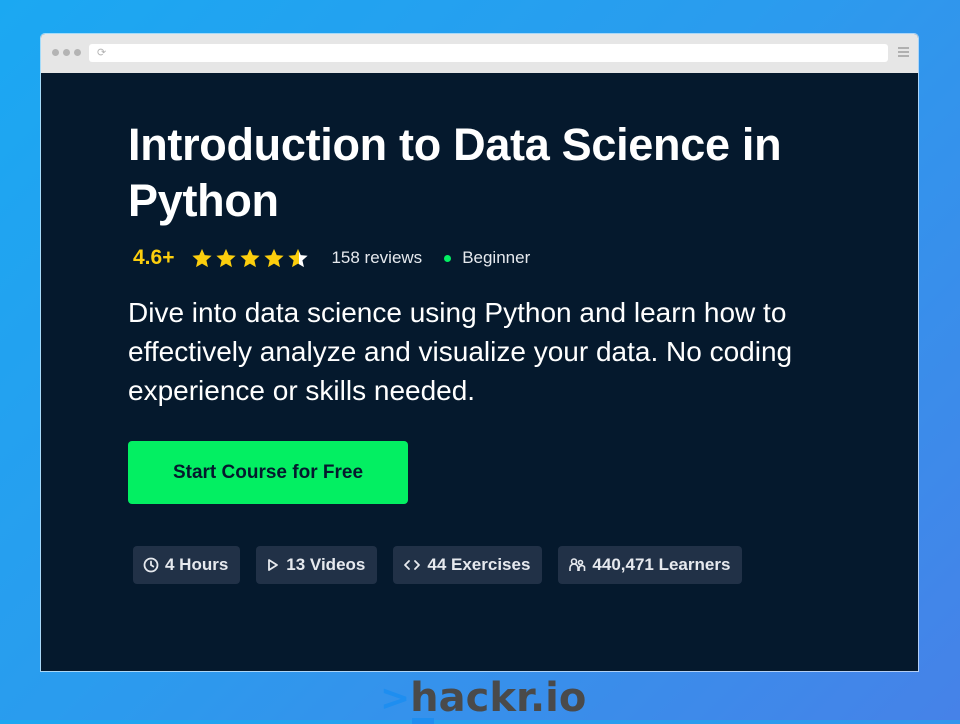 The height and width of the screenshot is (724, 960). What do you see at coordinates (903, 52) in the screenshot?
I see `hamburger-menu-icon` at bounding box center [903, 52].